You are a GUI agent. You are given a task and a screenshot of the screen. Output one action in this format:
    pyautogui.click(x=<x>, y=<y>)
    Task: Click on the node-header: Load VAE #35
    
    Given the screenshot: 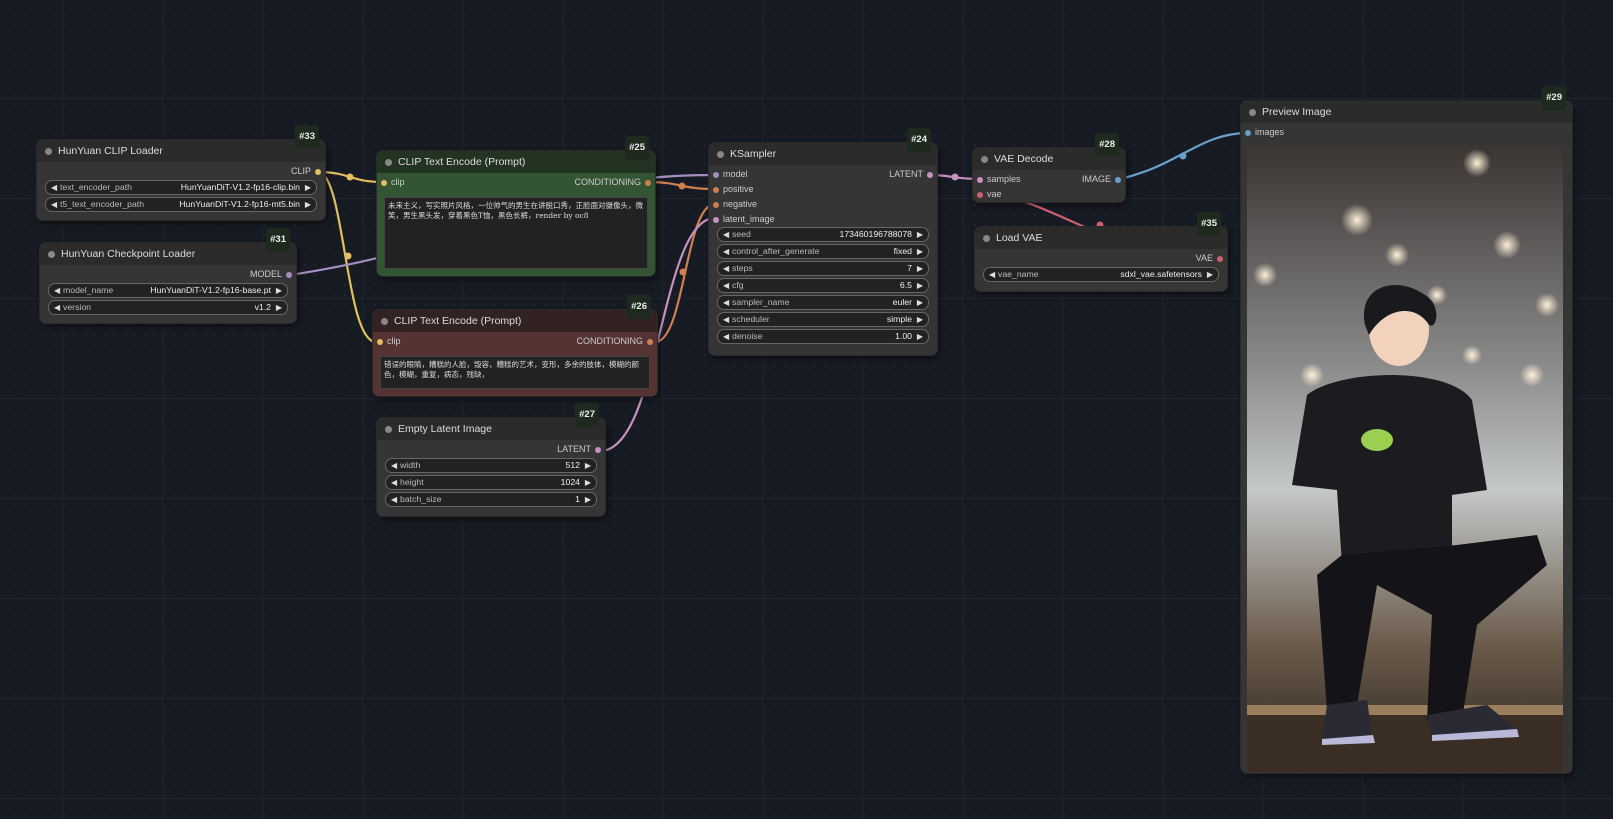 What is the action you would take?
    pyautogui.click(x=1101, y=230)
    